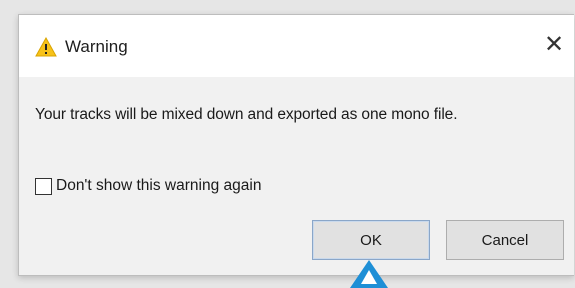 This screenshot has height=288, width=575. I want to click on dialog-title: Warning, so click(96, 46).